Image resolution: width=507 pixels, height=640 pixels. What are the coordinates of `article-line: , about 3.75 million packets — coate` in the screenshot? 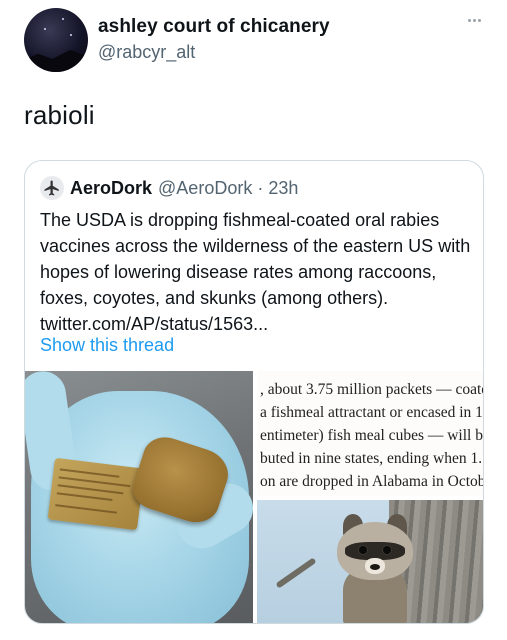 It's located at (372, 389).